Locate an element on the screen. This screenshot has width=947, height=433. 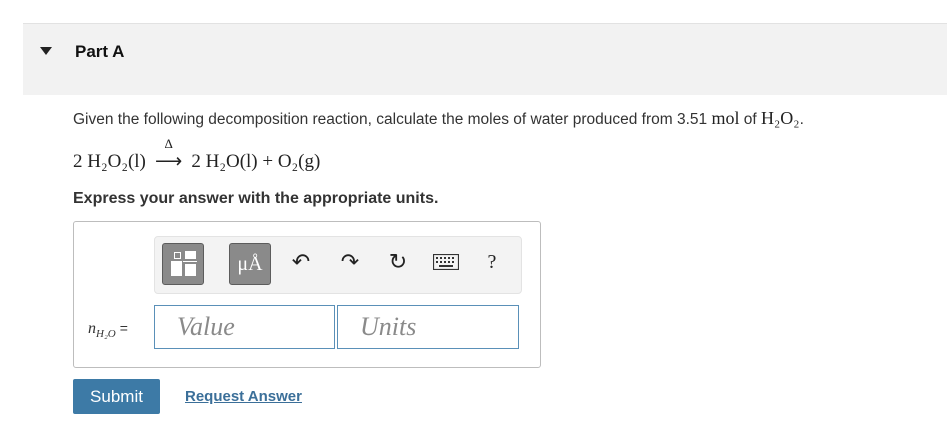
arrow-icon: ⟶ is located at coordinates (169, 161).